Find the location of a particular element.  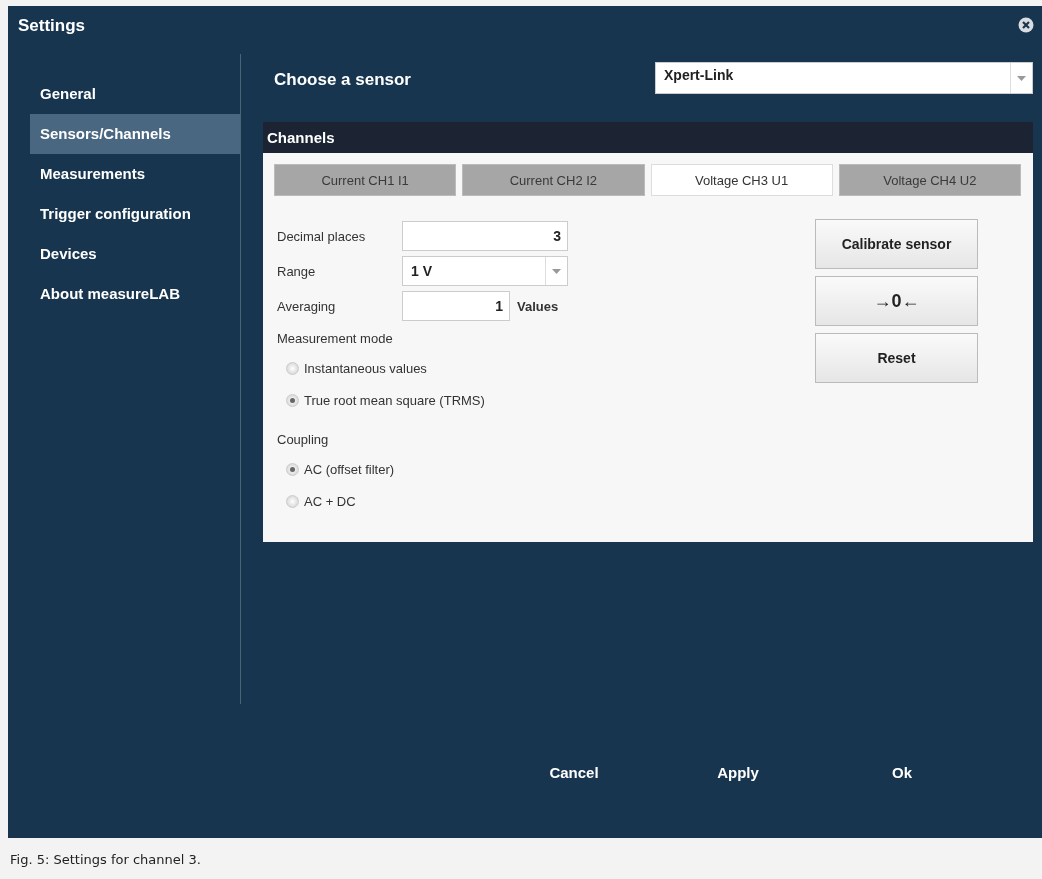

sidebar-item: General is located at coordinates (135, 94).